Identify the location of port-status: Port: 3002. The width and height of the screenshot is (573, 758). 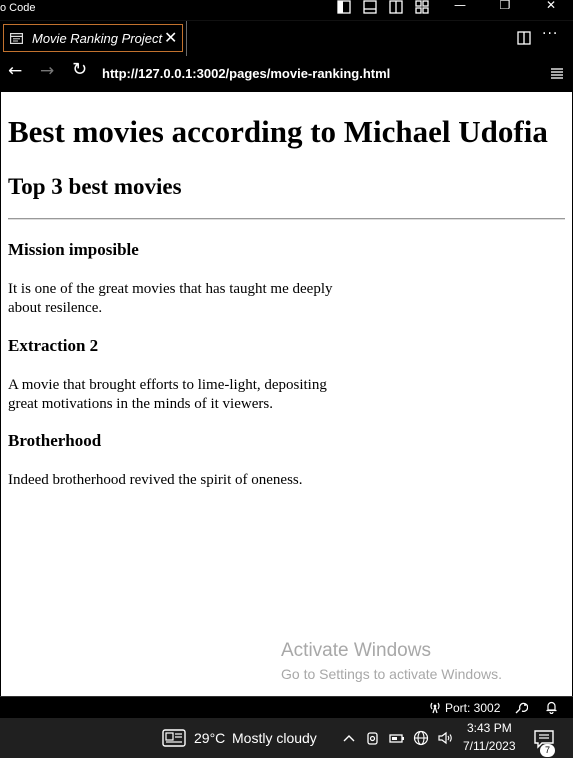
(472, 708).